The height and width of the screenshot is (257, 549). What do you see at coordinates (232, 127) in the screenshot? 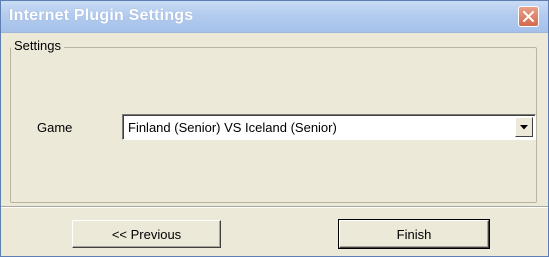
I see `game-select-value: Finland (Senior) VS Iceland (Senior)` at bounding box center [232, 127].